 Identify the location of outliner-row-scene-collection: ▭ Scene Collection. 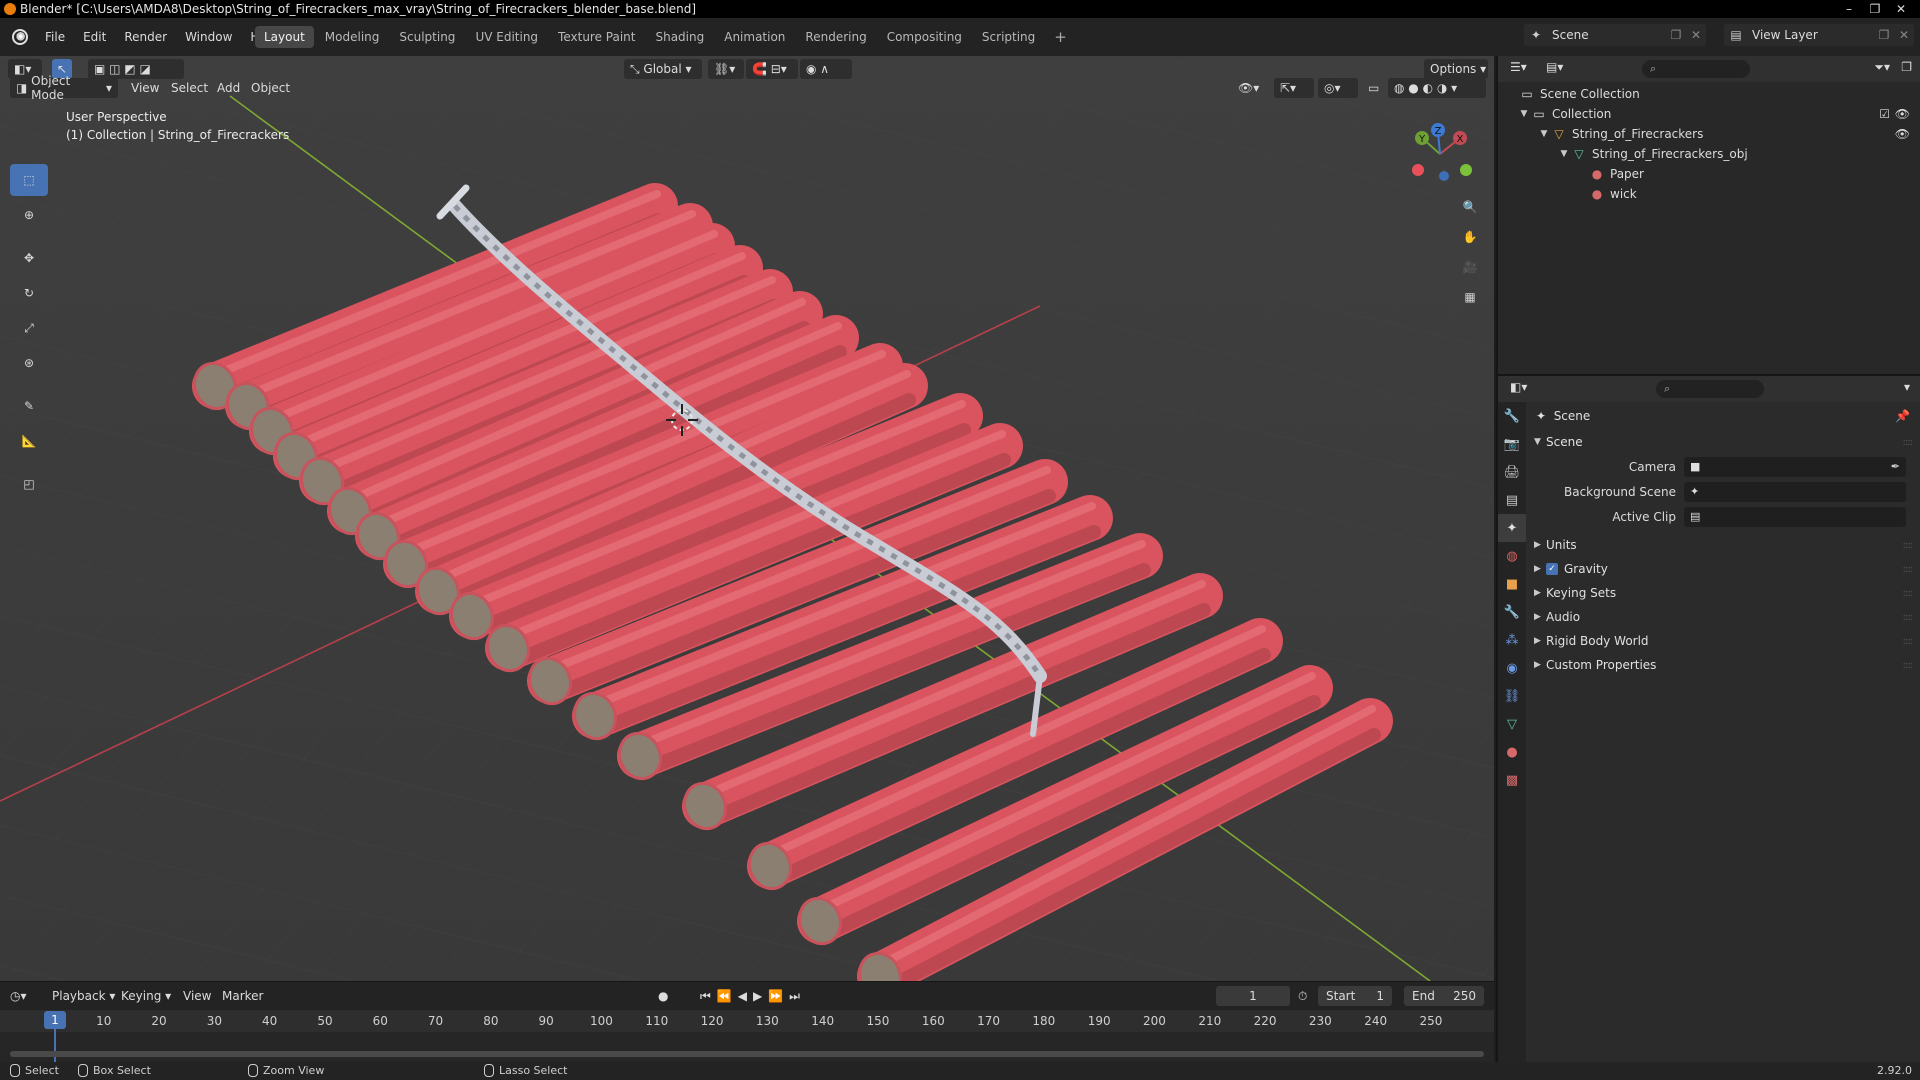
(1709, 94).